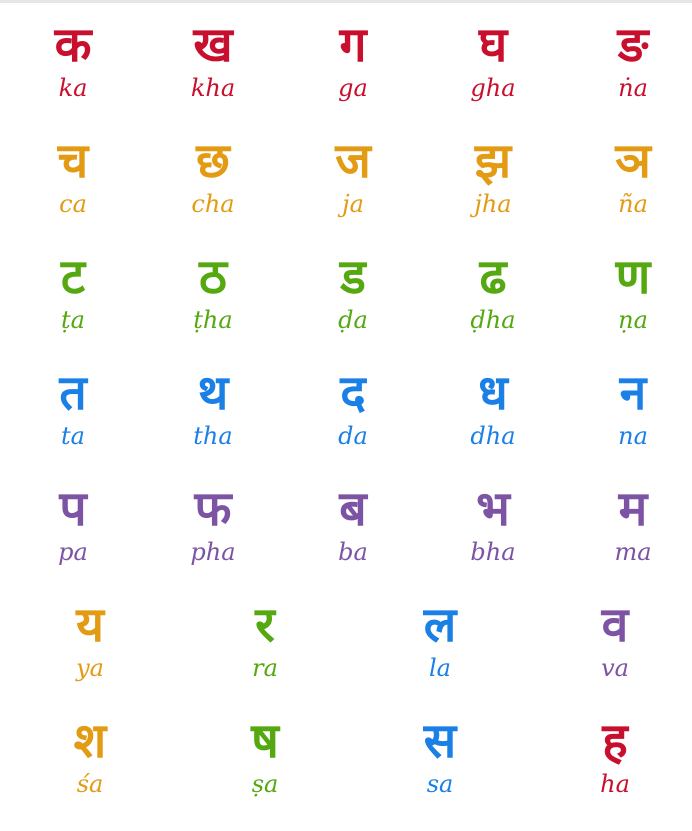 The height and width of the screenshot is (831, 692). I want to click on row-retroflexes: ट ṭa ठ ṭha ड ḍa ढ ḍha ण ṇa, so click(346, 304).